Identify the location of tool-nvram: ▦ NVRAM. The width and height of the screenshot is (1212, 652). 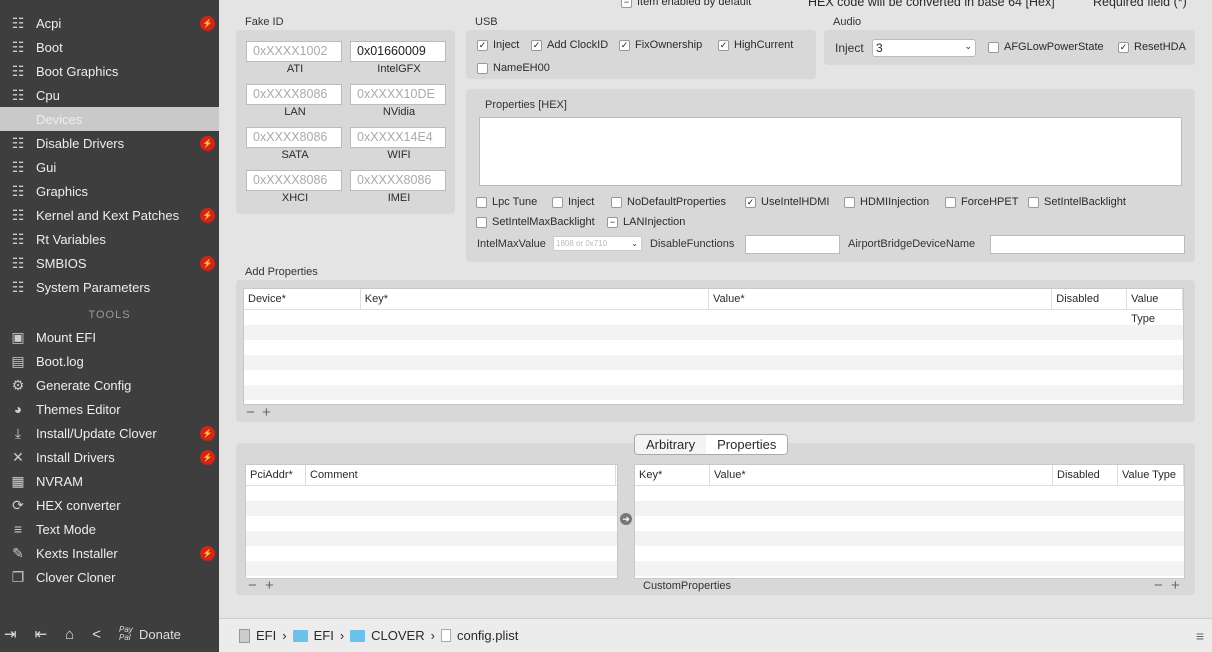
(109, 481).